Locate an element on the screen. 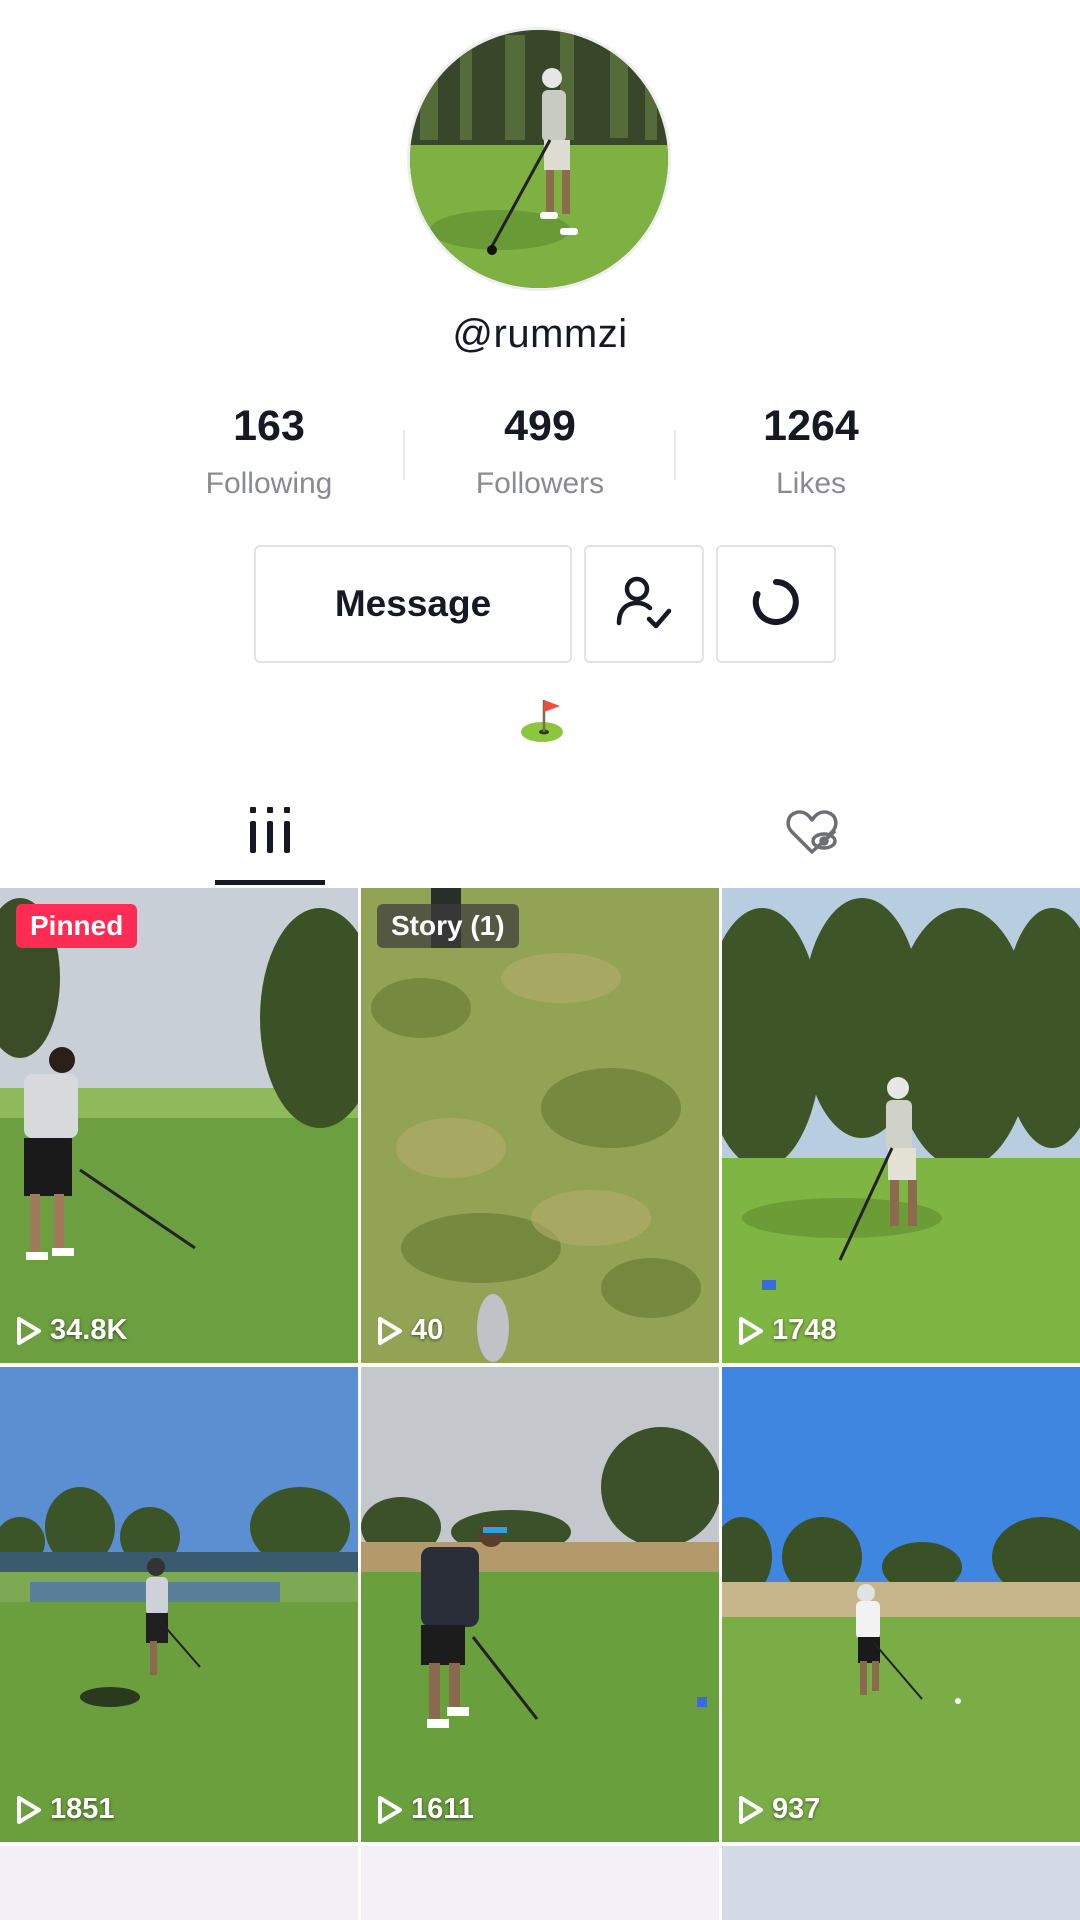 This screenshot has width=1080, height=1920. profile-handle: @rummzi is located at coordinates (540, 334).